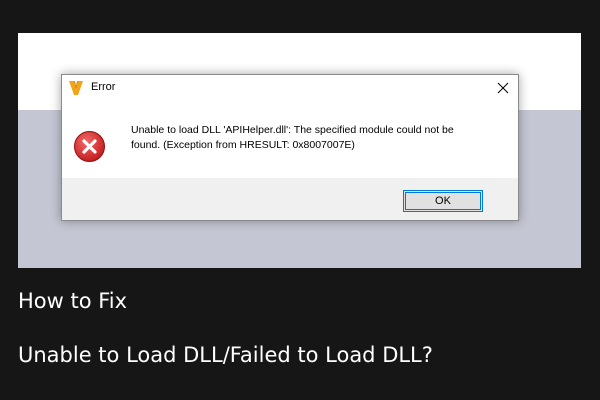 This screenshot has width=600, height=400. Describe the element at coordinates (76, 88) in the screenshot. I see `app-logo-icon` at that location.